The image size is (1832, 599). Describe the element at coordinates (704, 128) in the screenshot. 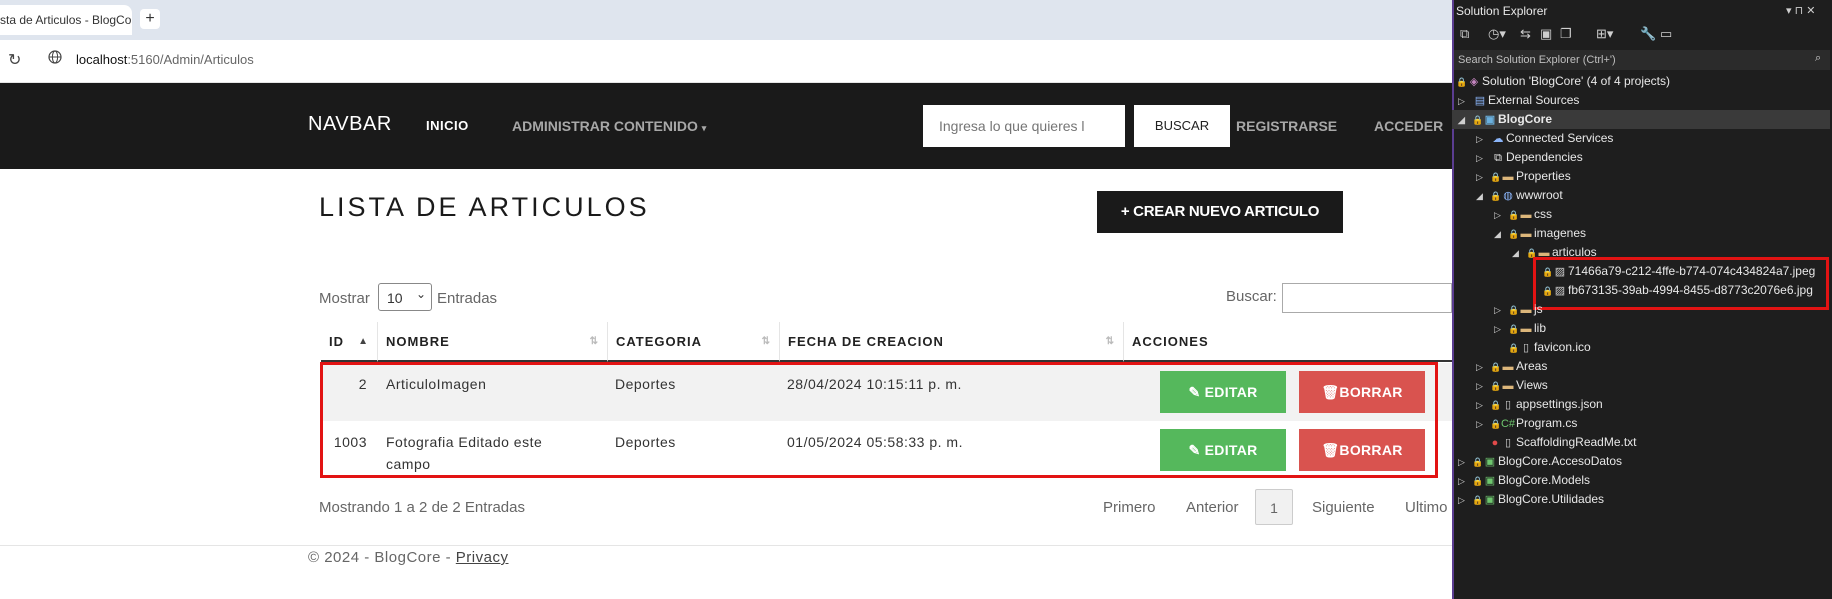

I see `caret-down-icon: ▾` at that location.